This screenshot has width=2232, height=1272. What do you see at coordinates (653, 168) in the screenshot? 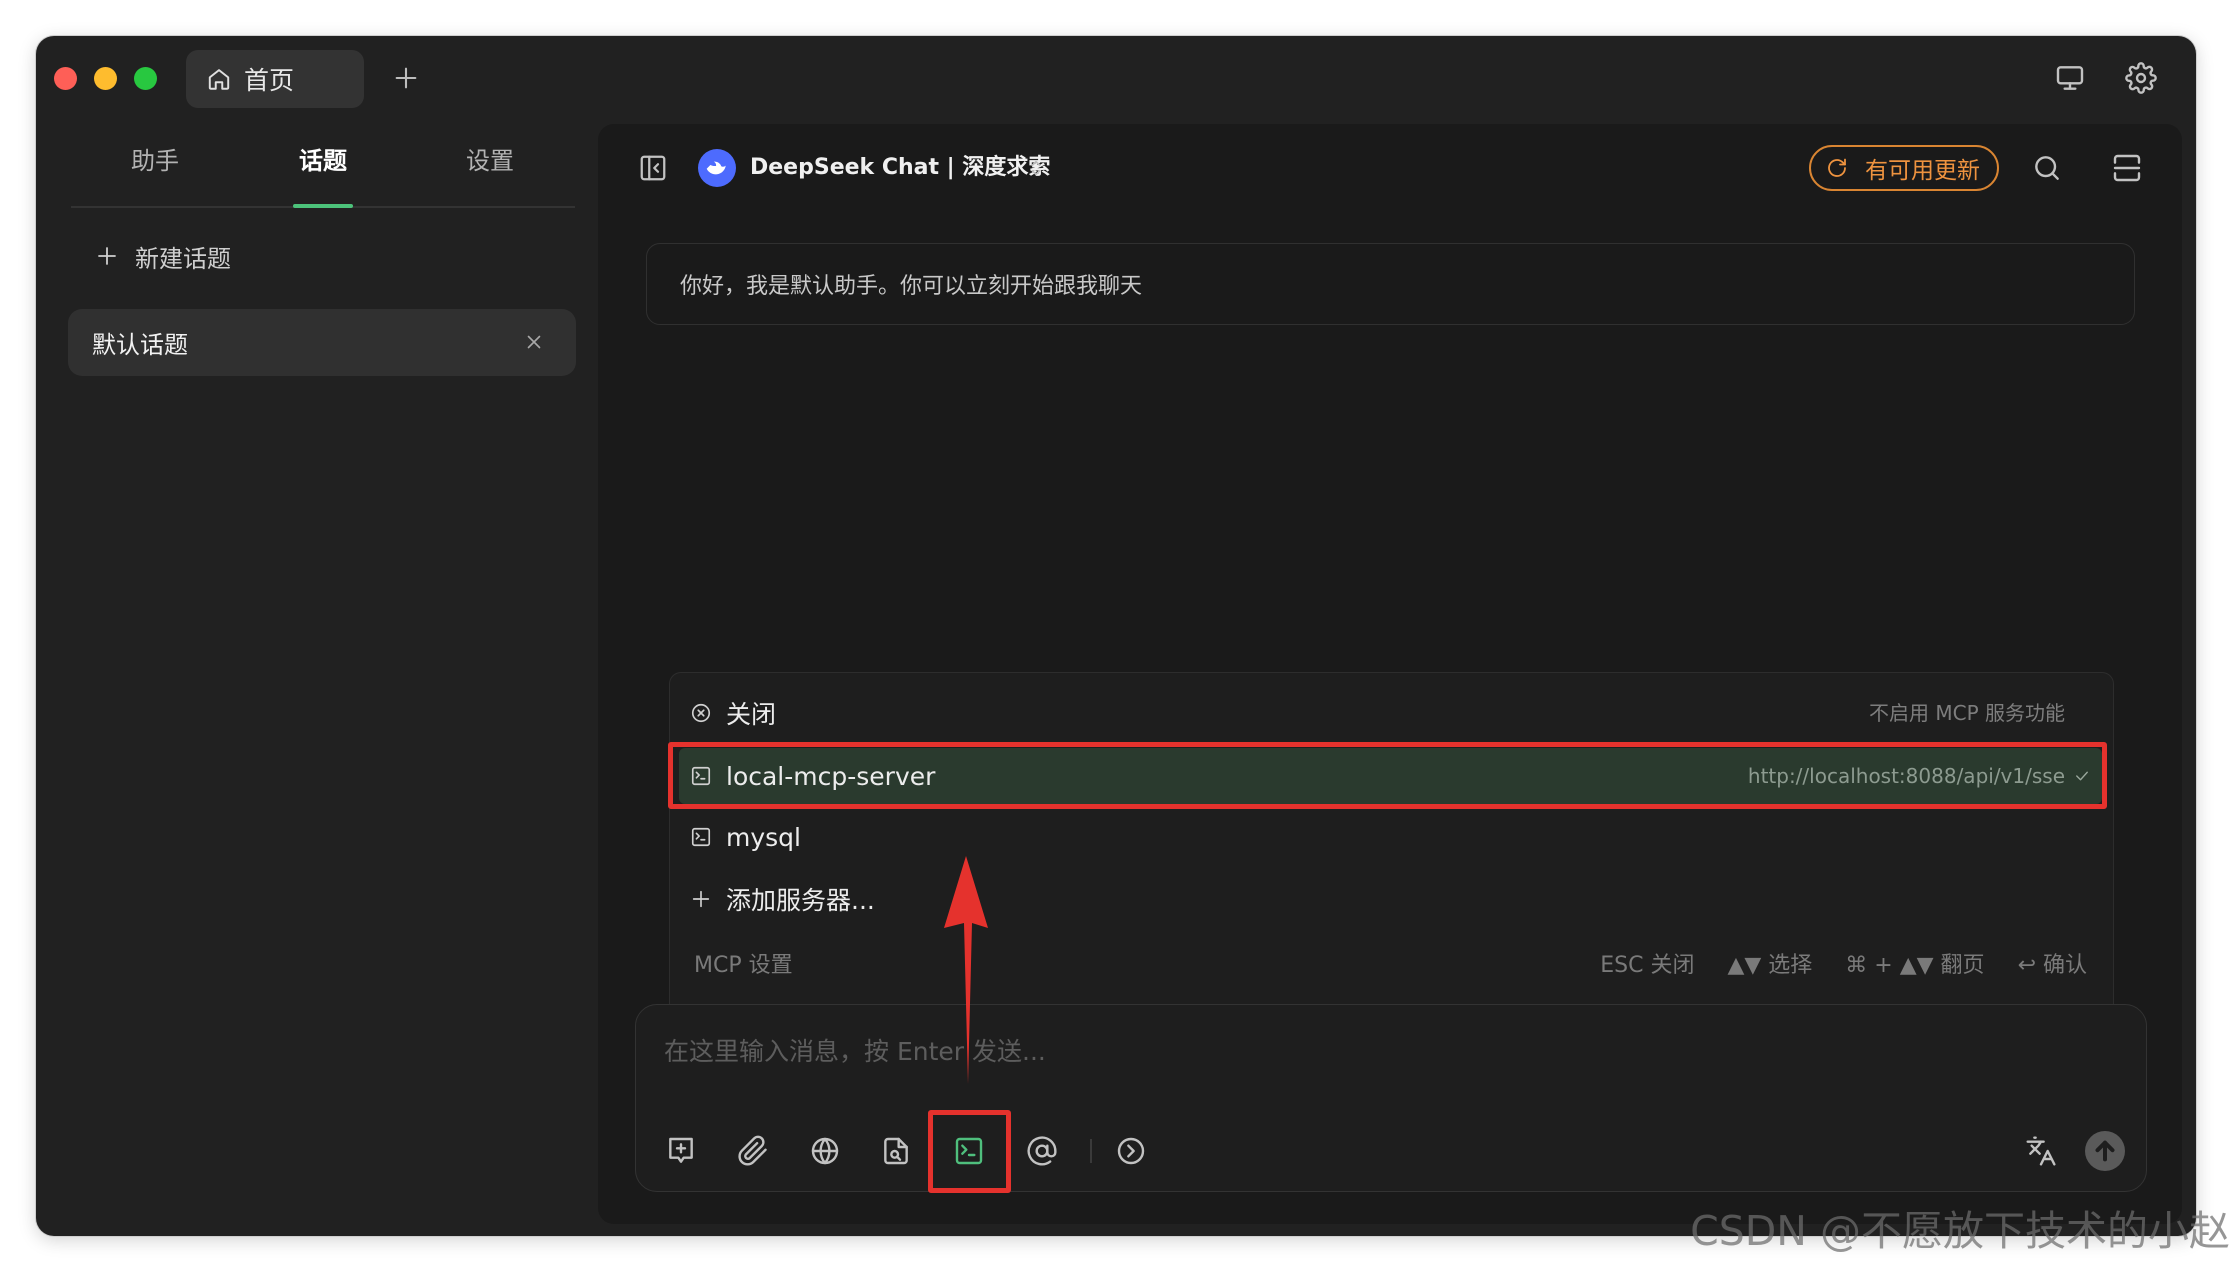
I see `sidebar-toggle-icon` at bounding box center [653, 168].